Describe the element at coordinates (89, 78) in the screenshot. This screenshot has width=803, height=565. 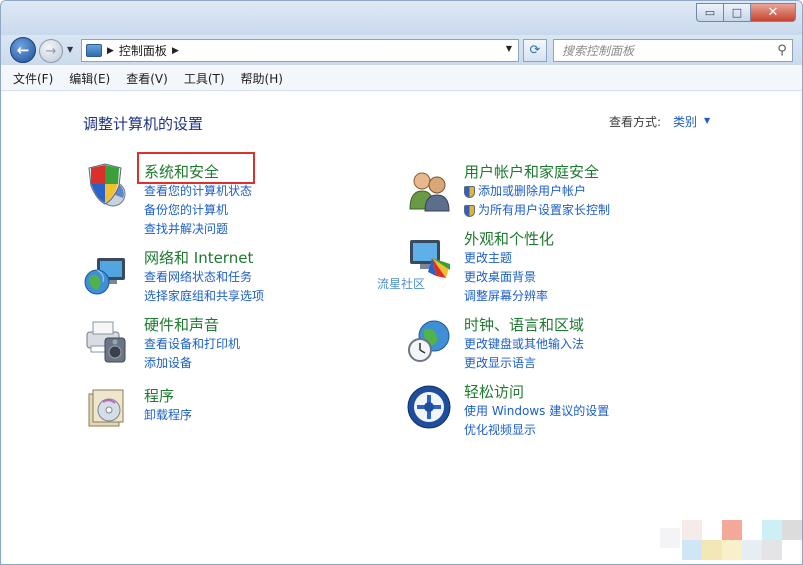
I see `menu-edit: 编辑(E)` at that location.